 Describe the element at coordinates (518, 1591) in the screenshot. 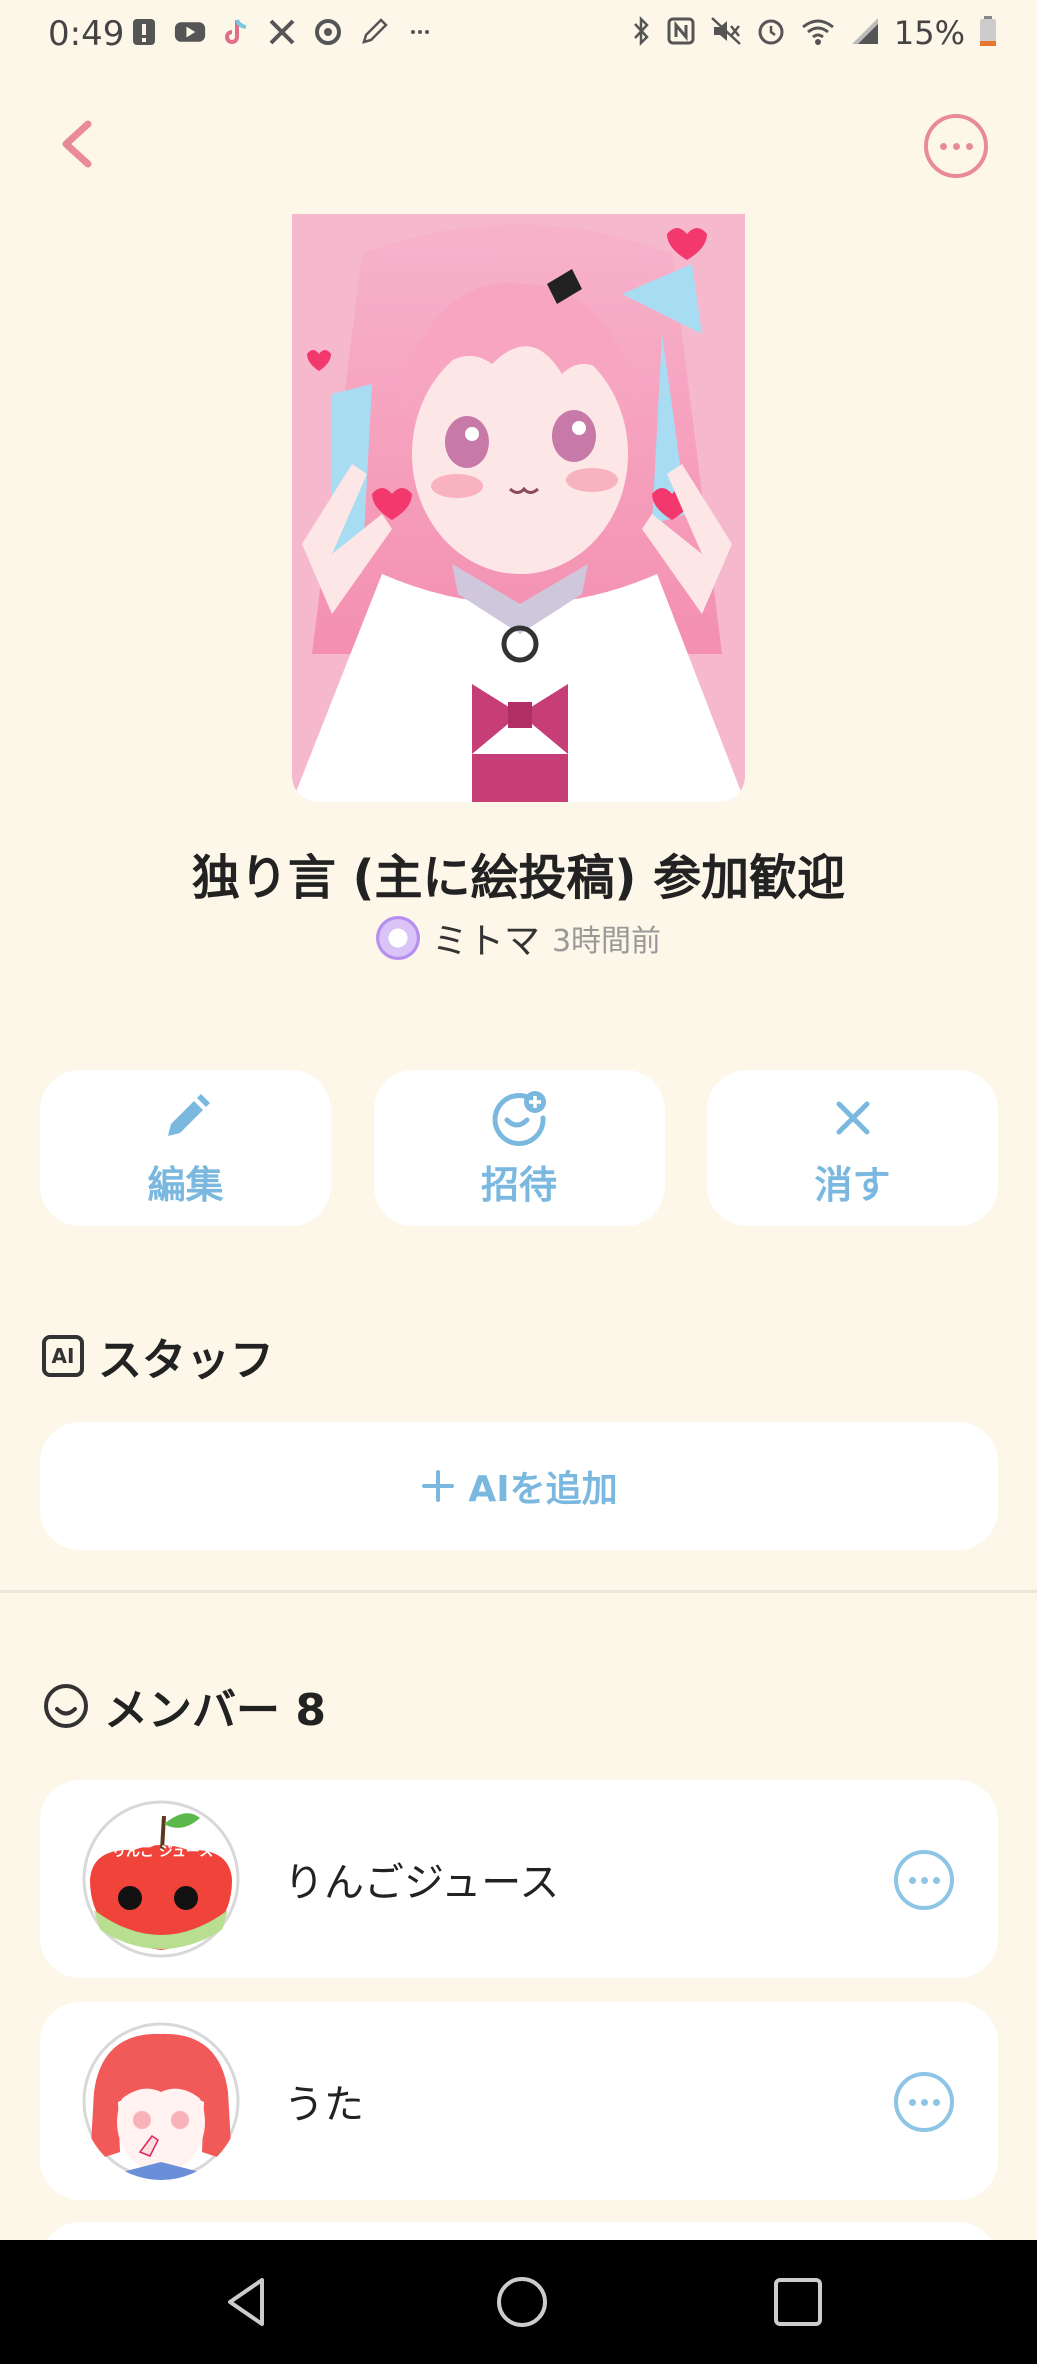

I see `section-divider` at that location.